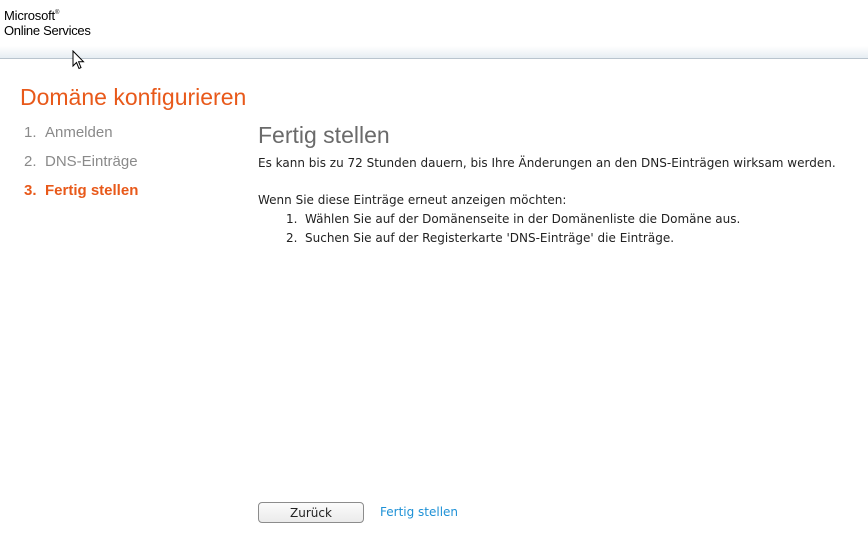 This screenshot has height=540, width=868. Describe the element at coordinates (292, 238) in the screenshot. I see `instruction-number: 2.` at that location.